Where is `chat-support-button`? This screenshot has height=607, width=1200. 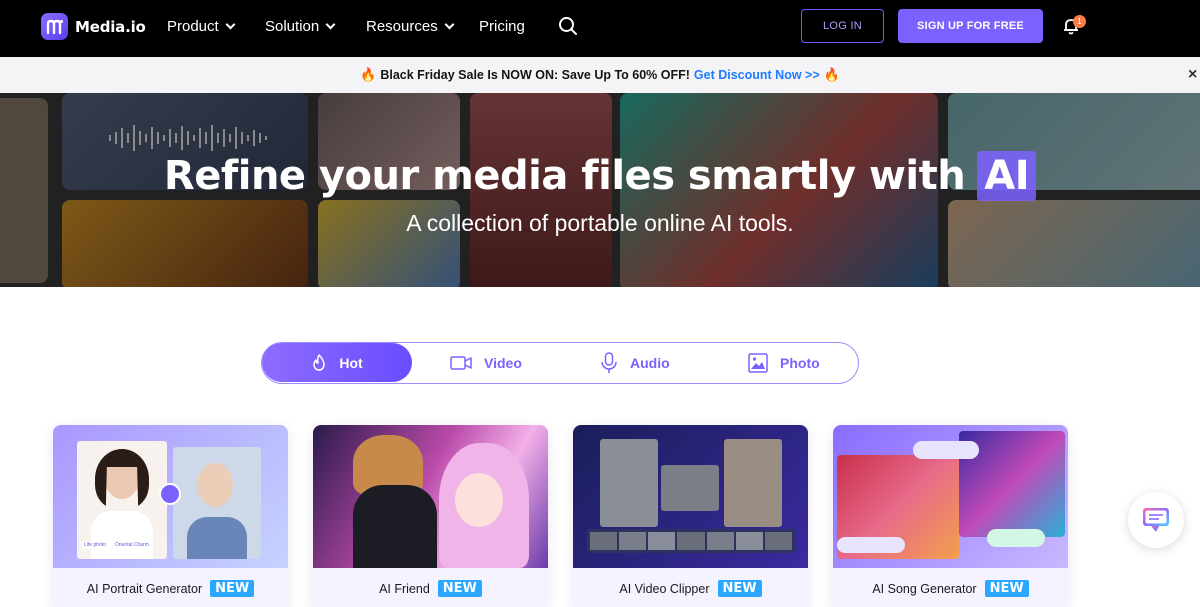
chat-support-button is located at coordinates (1156, 520).